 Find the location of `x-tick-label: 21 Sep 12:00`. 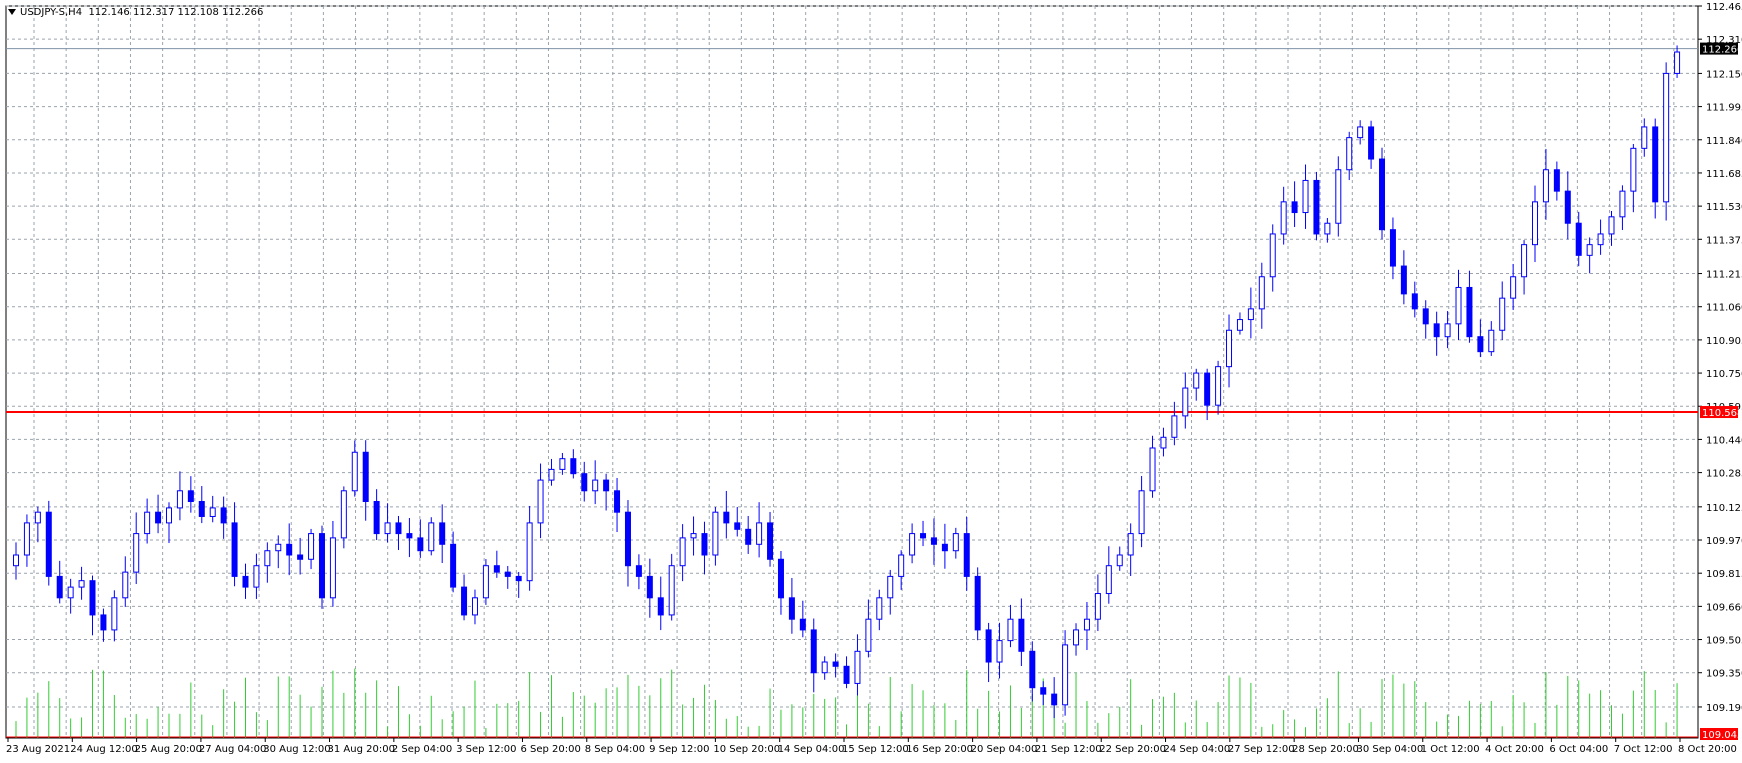

x-tick-label: 21 Sep 12:00 is located at coordinates (1068, 749).